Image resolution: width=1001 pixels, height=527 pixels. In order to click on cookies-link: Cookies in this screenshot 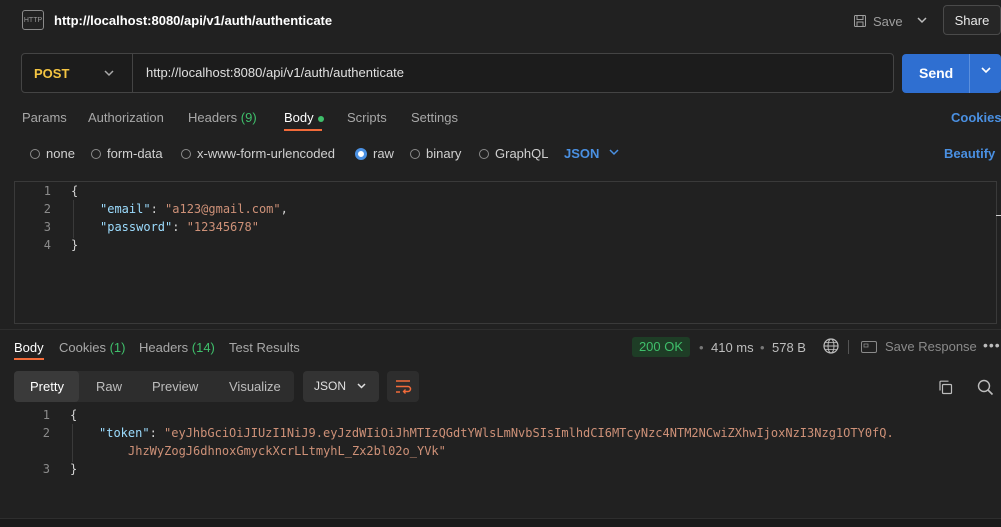, I will do `click(976, 117)`.